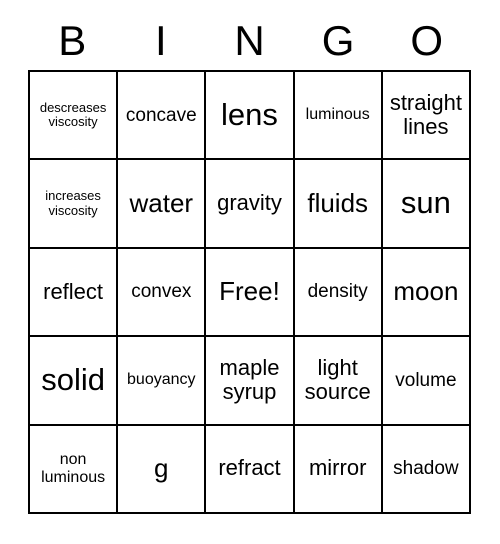 This screenshot has width=500, height=544. I want to click on bingo-free-space: Free!, so click(250, 293).